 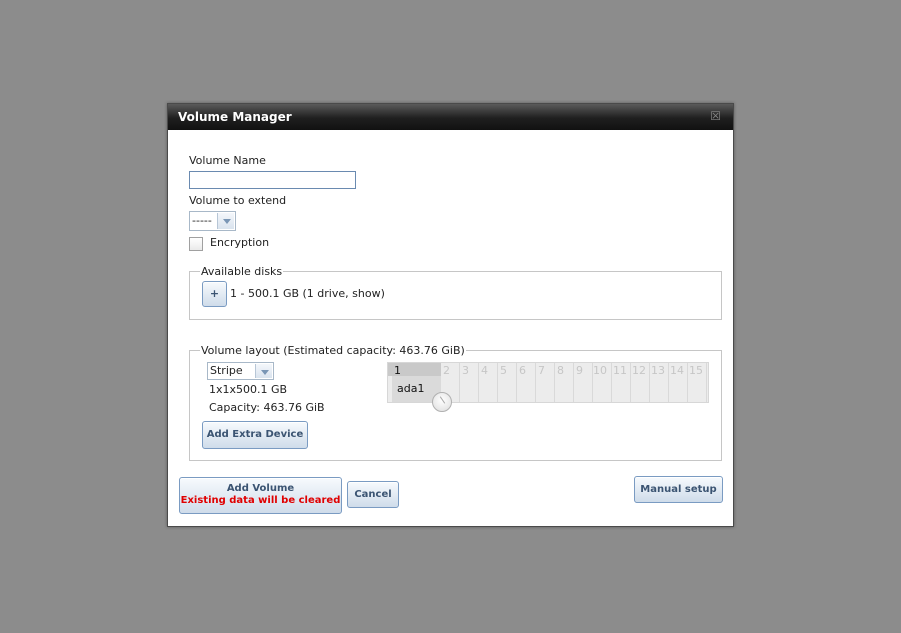 I want to click on grid-column-number: 11, so click(x=620, y=370).